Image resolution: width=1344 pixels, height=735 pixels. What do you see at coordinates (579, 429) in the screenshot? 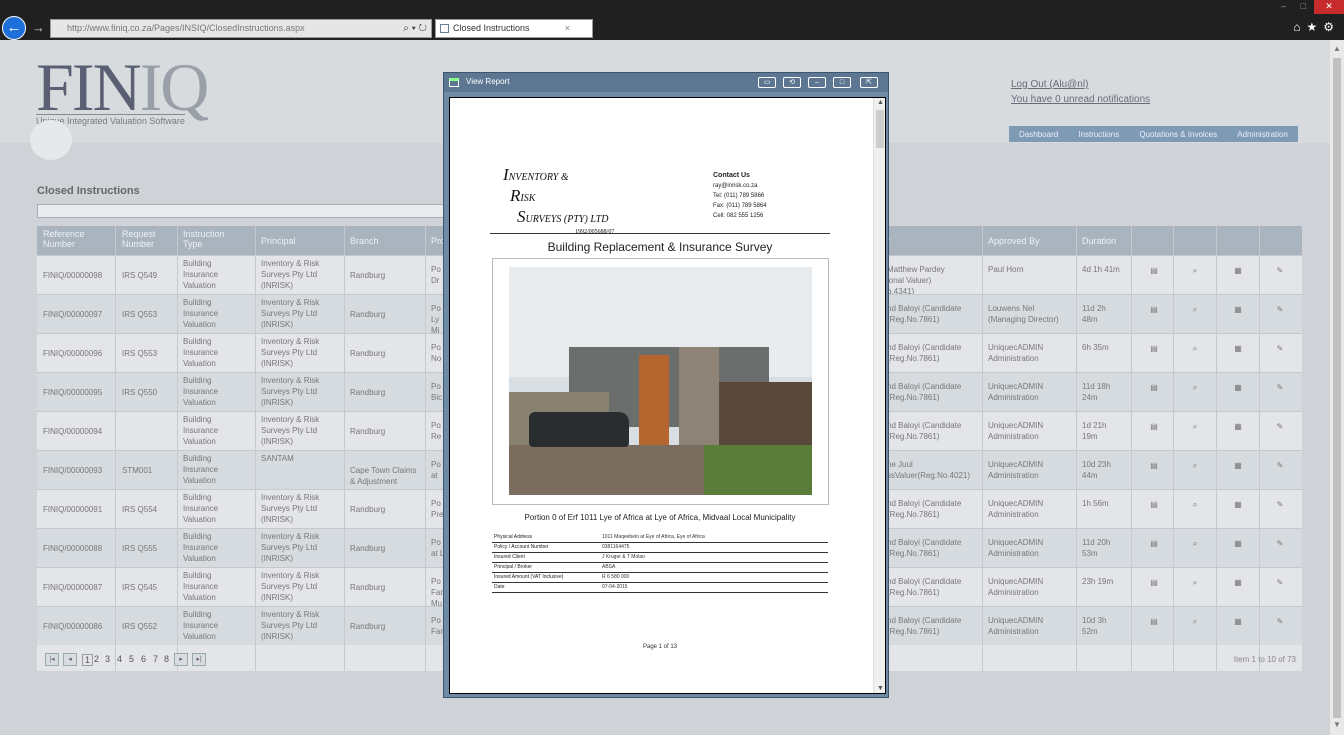
I see `photo-truck` at bounding box center [579, 429].